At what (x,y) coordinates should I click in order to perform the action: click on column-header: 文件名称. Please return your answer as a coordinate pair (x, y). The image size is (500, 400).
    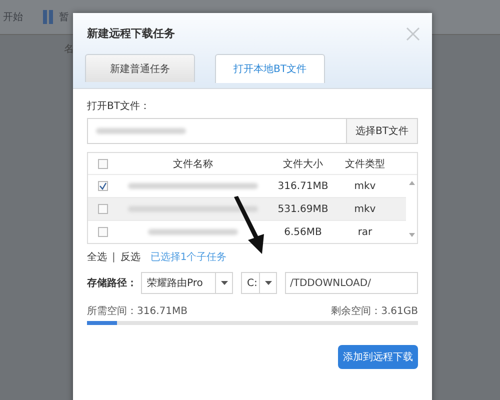
    Looking at the image, I should click on (193, 164).